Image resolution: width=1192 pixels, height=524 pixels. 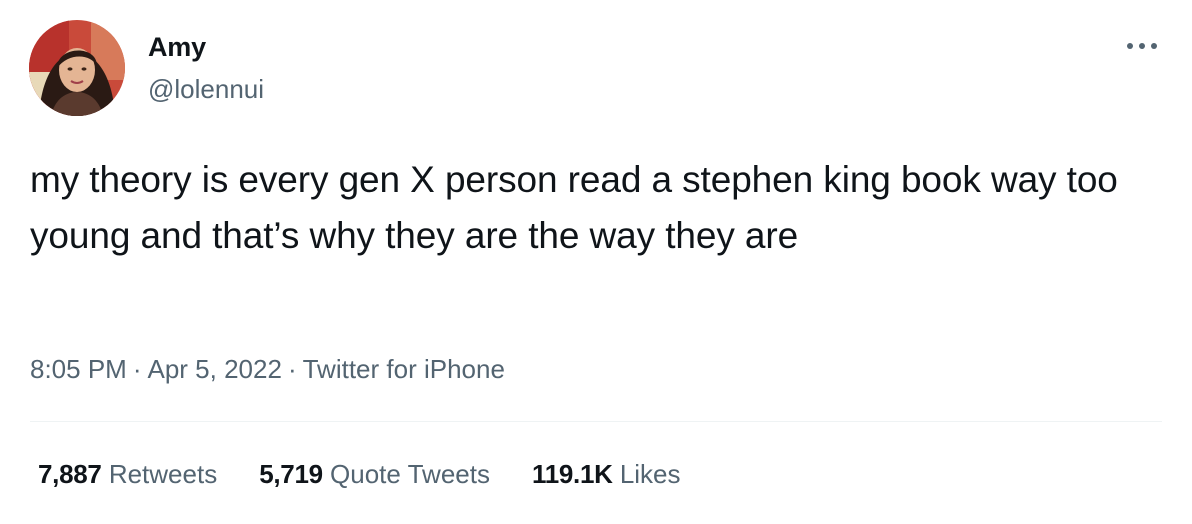 What do you see at coordinates (650, 474) in the screenshot?
I see `likes-label: Likes` at bounding box center [650, 474].